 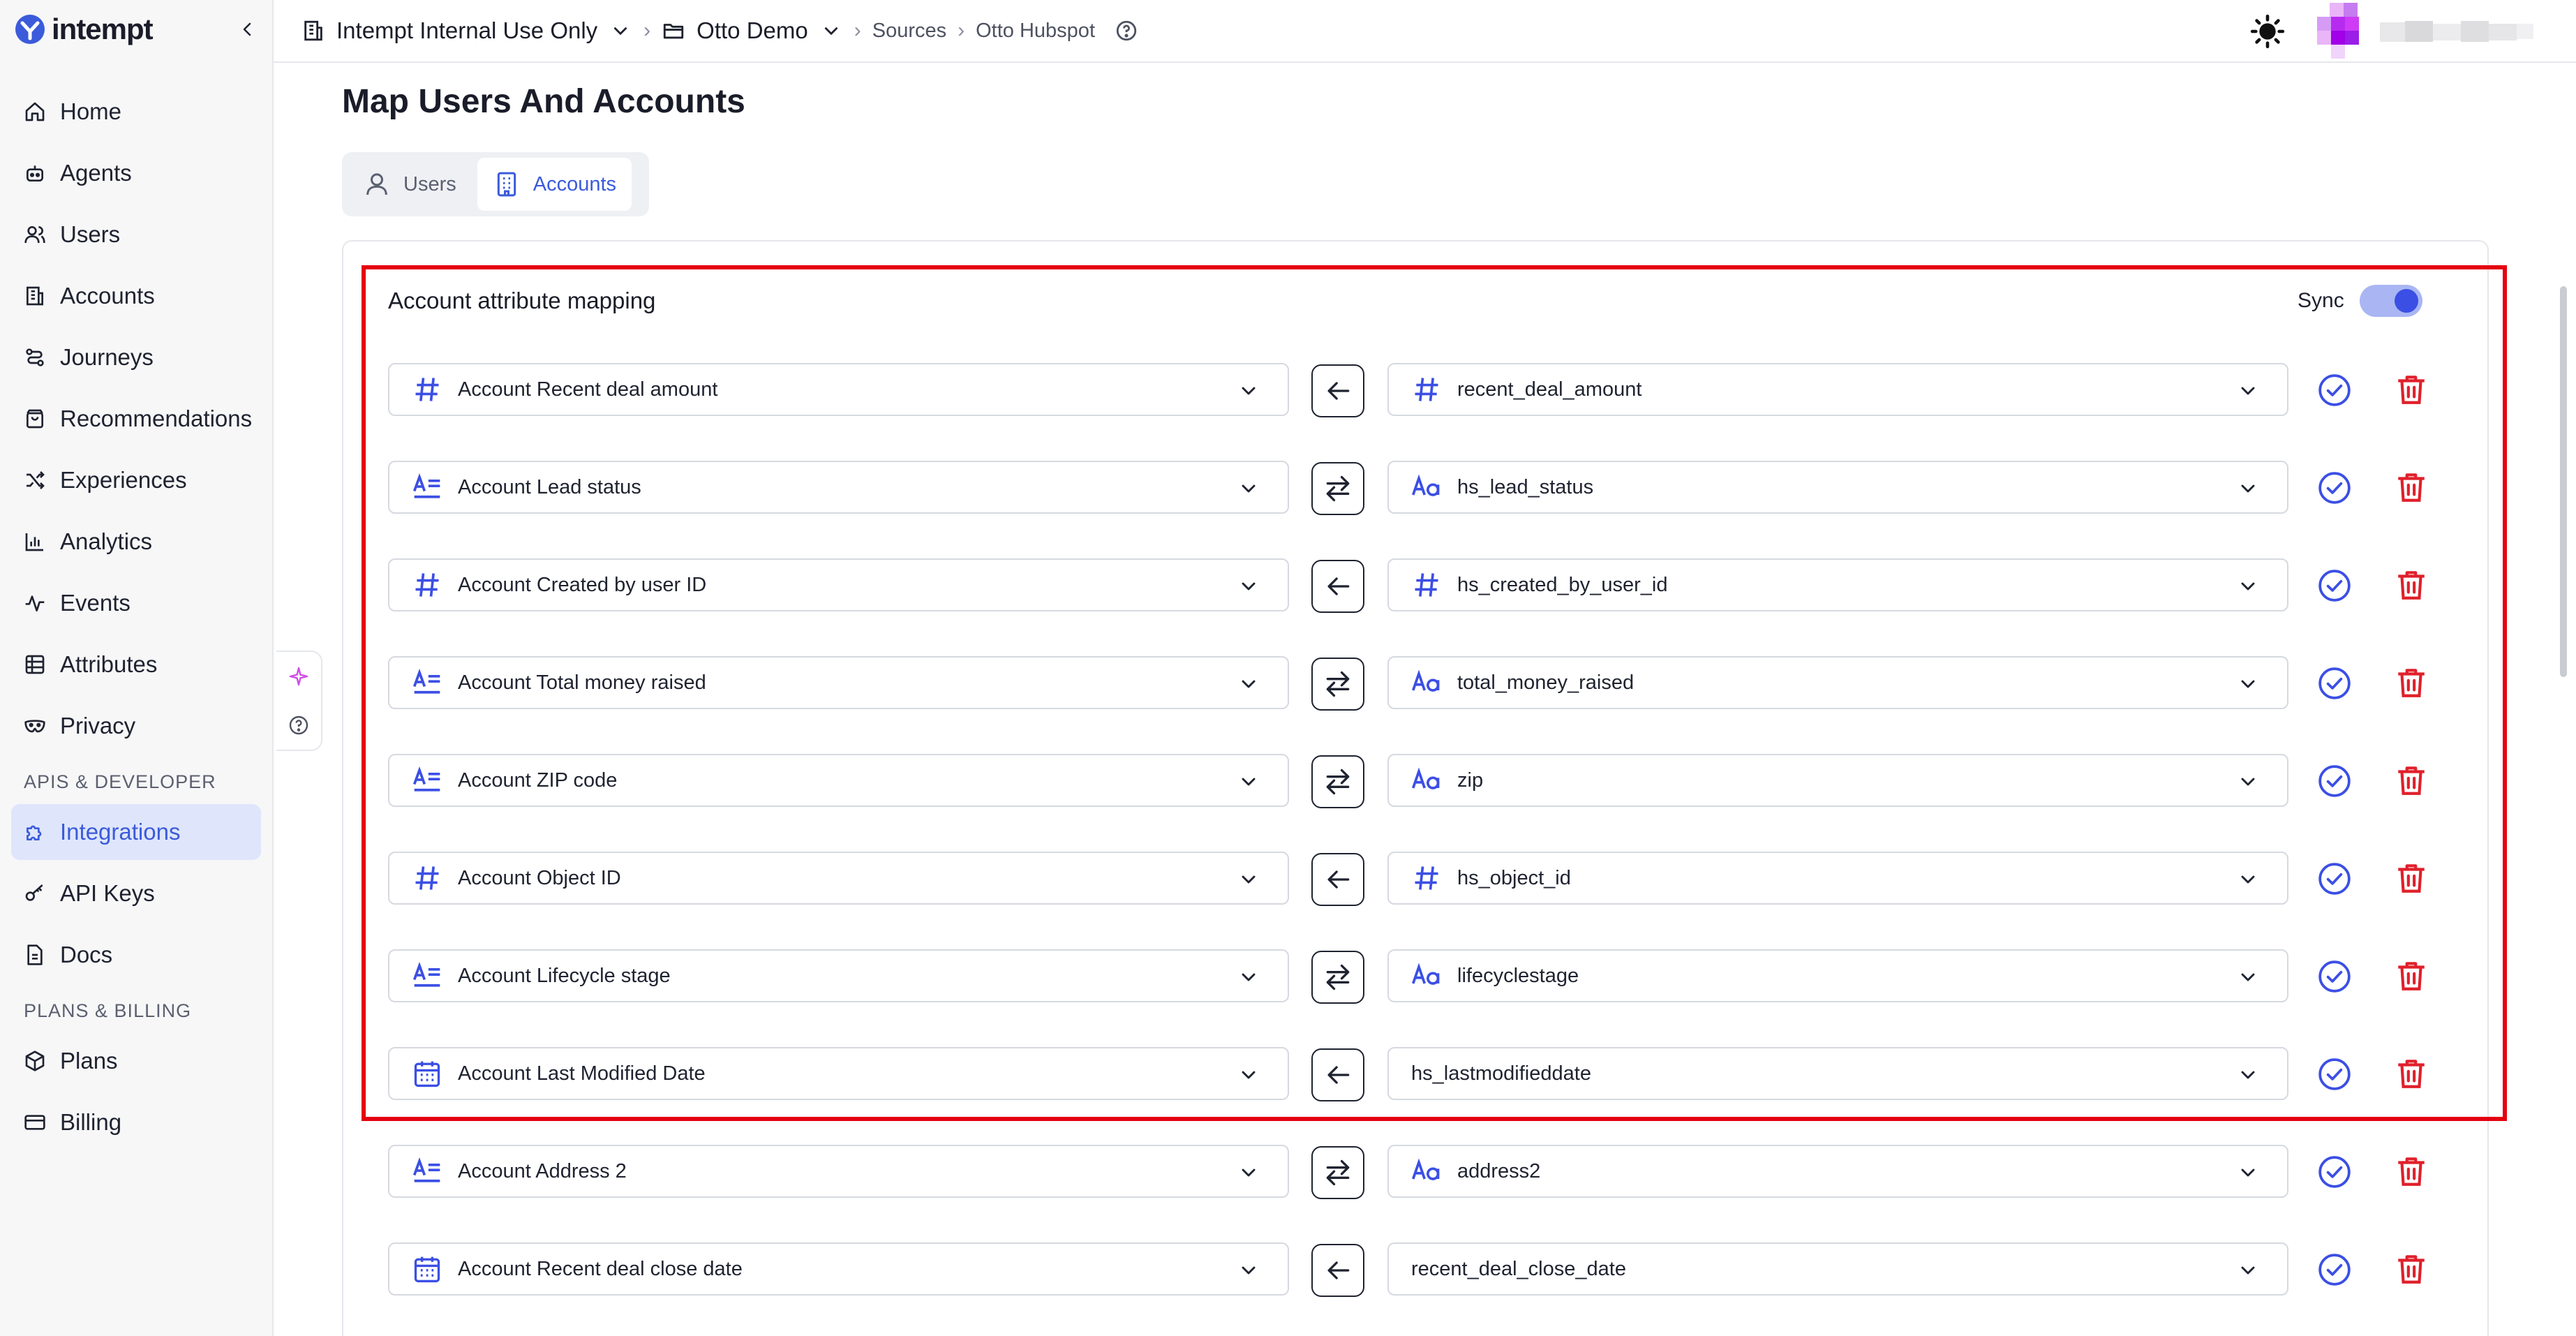 What do you see at coordinates (1837, 1269) in the screenshot?
I see `source-property-select: recent_deal_close_date` at bounding box center [1837, 1269].